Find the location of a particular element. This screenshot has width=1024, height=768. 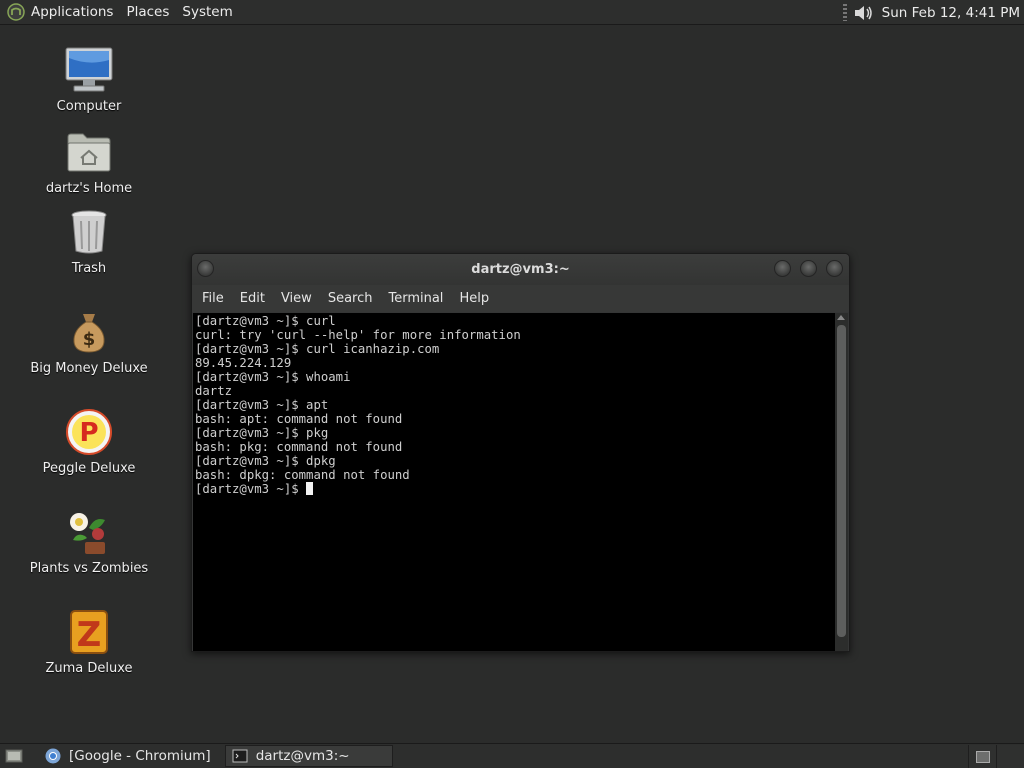

system-menu: System is located at coordinates (207, 12).